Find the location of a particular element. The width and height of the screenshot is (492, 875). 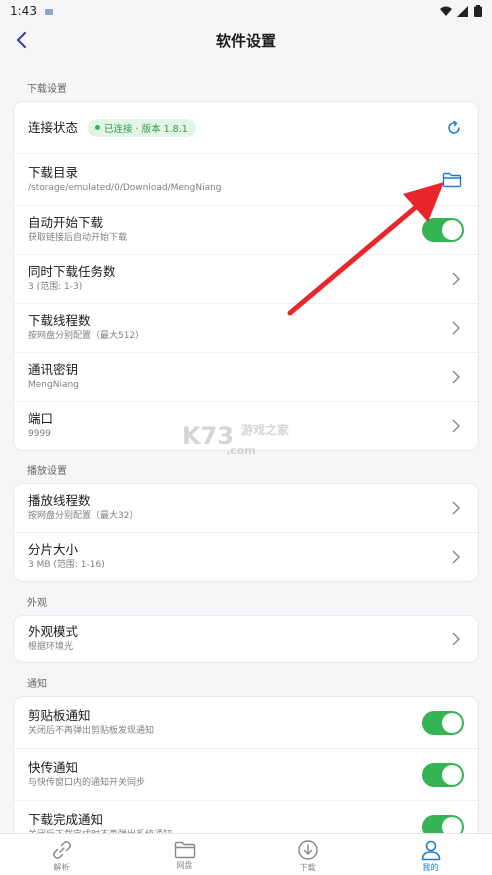

nav-me: 我的 is located at coordinates (430, 854).